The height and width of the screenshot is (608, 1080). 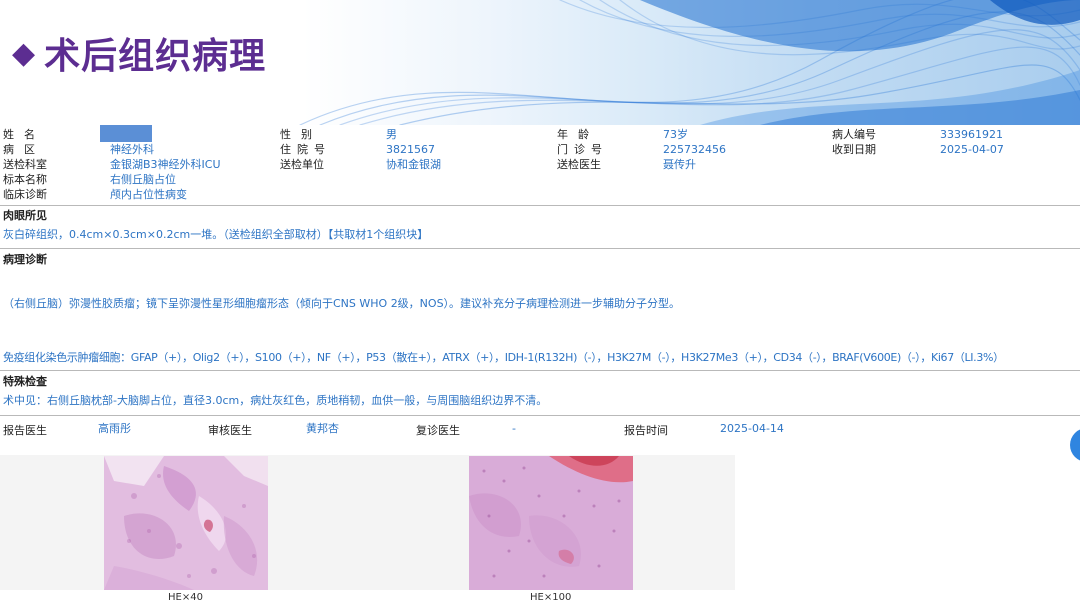 What do you see at coordinates (694, 149) in the screenshot?
I see `outpatient-value: 225732456` at bounding box center [694, 149].